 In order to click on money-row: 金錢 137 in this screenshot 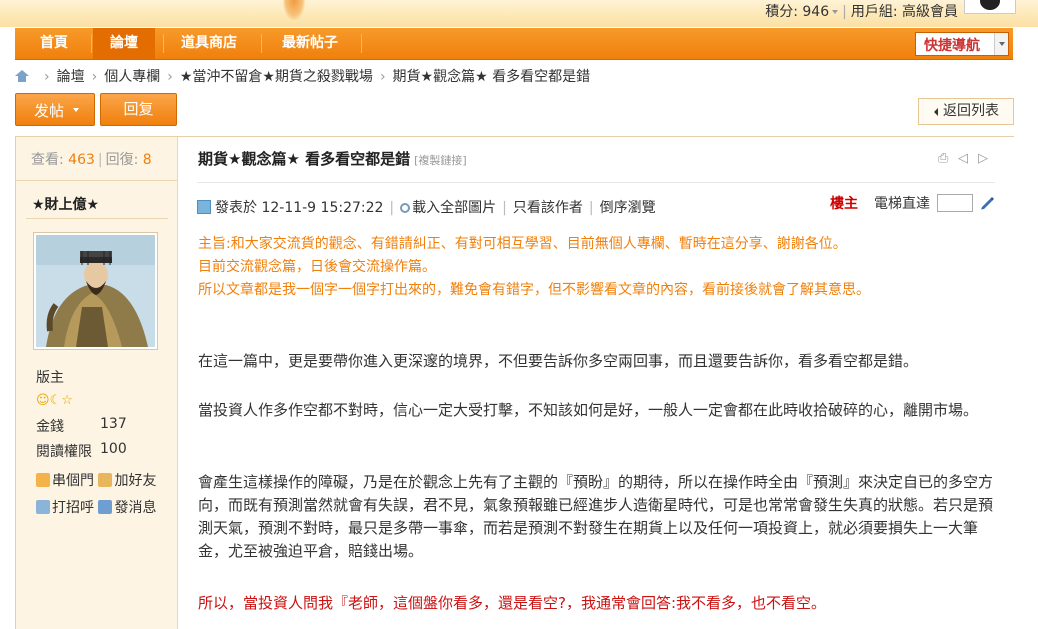, I will do `click(81, 425)`.